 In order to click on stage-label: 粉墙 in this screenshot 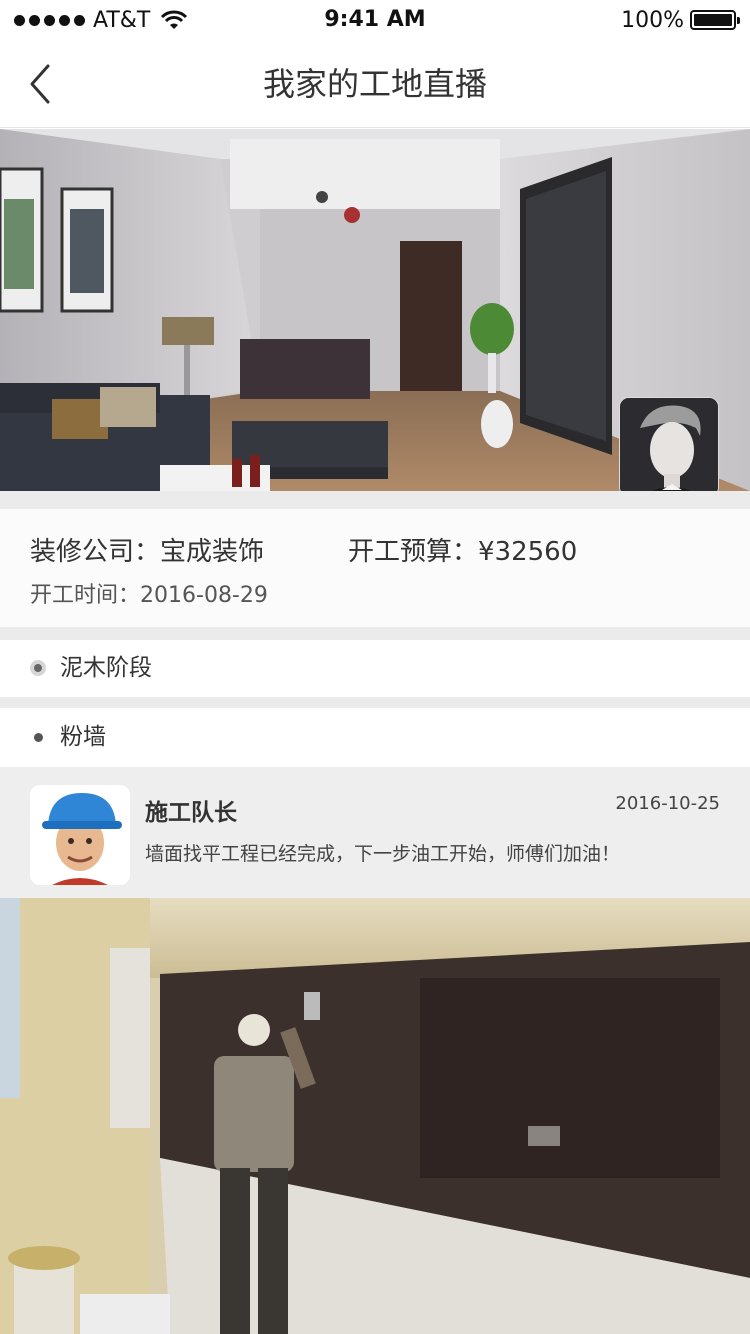, I will do `click(83, 737)`.